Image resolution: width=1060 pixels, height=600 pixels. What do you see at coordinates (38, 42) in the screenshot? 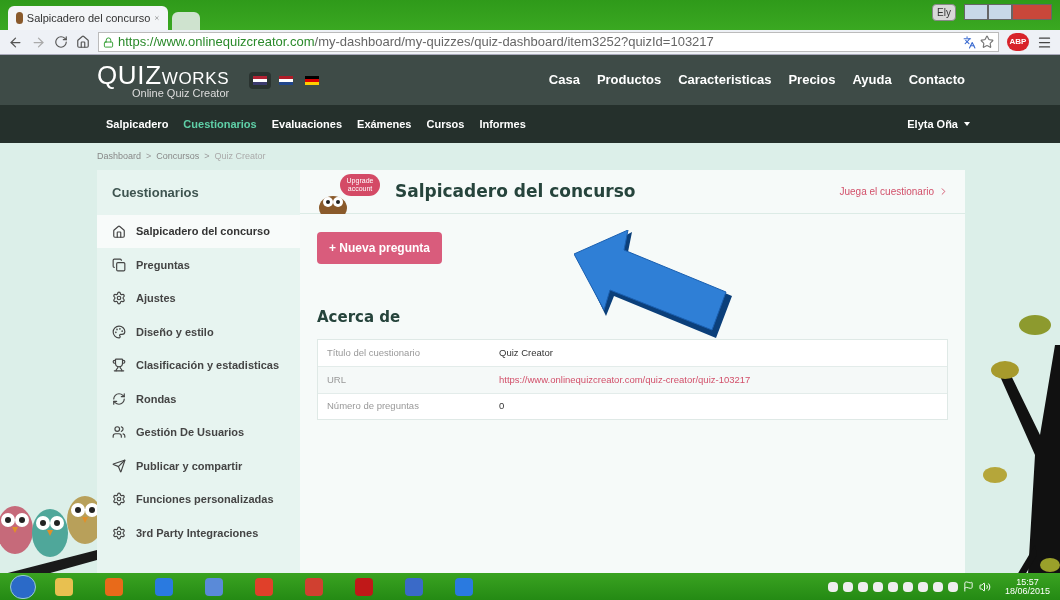
I see `forward-icon` at bounding box center [38, 42].